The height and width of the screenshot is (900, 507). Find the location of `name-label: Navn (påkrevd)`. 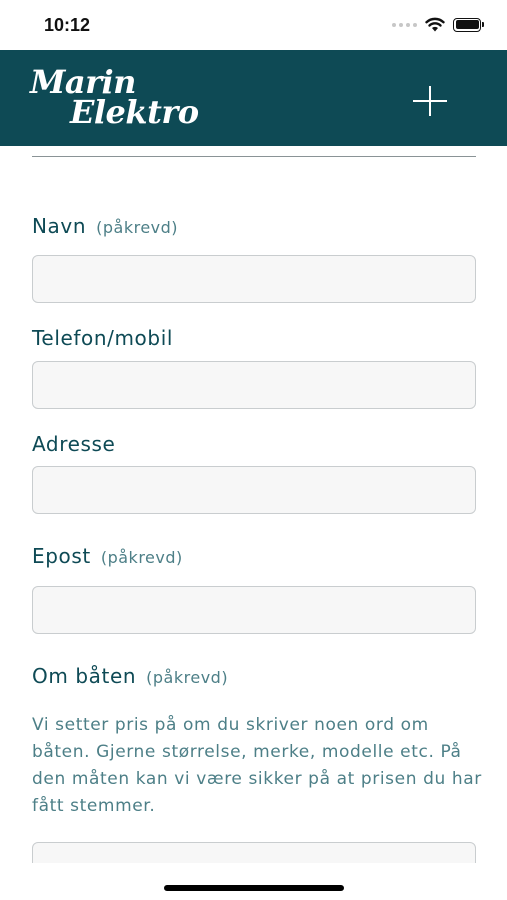

name-label: Navn (påkrevd) is located at coordinates (105, 226).